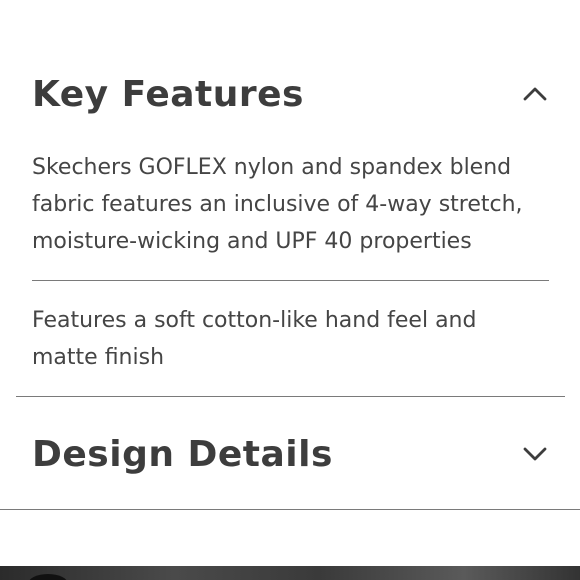 The height and width of the screenshot is (580, 580). I want to click on chevron-down-icon, so click(535, 454).